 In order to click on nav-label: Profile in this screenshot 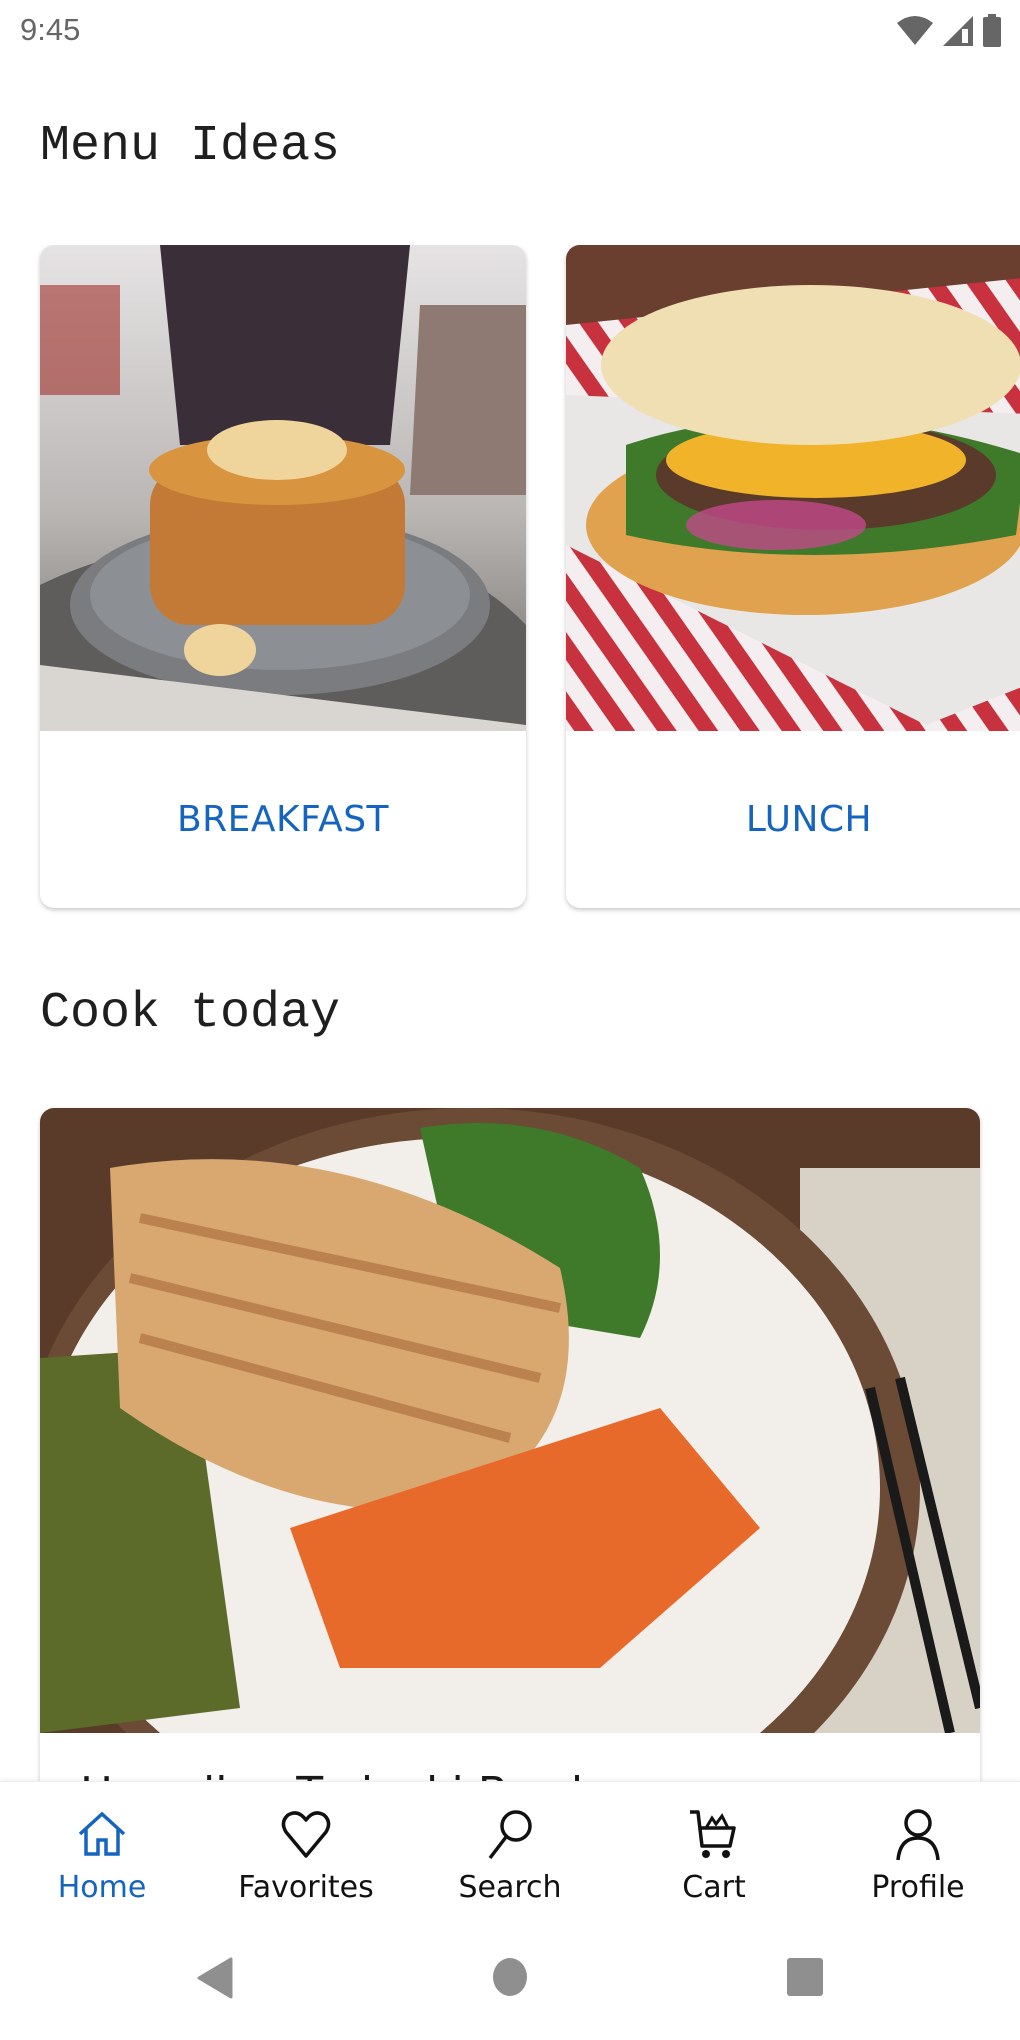, I will do `click(918, 1887)`.